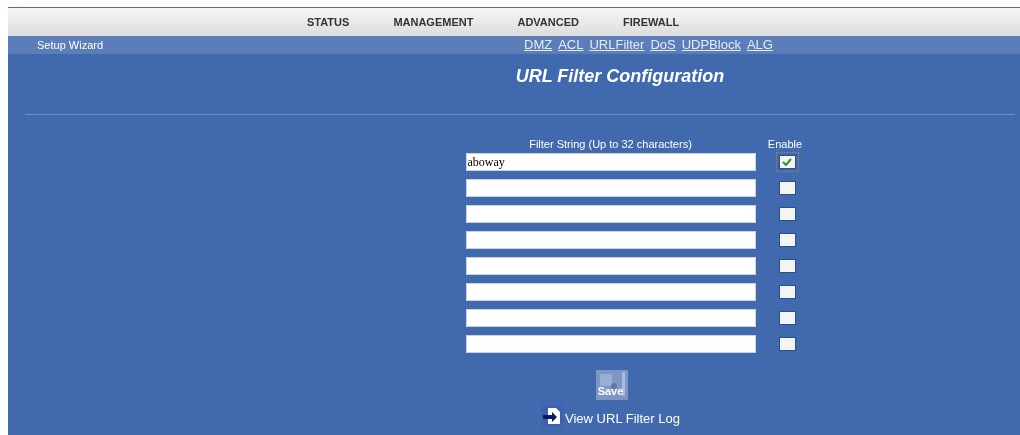  Describe the element at coordinates (263, 45) in the screenshot. I see `setup-wizard-link: Setup Wizard` at that location.